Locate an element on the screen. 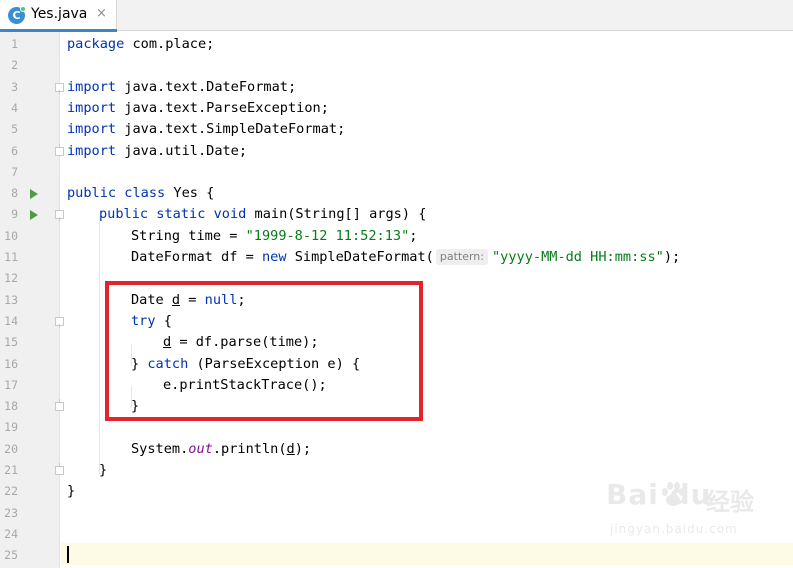  line-number: 13 is located at coordinates (11, 299).